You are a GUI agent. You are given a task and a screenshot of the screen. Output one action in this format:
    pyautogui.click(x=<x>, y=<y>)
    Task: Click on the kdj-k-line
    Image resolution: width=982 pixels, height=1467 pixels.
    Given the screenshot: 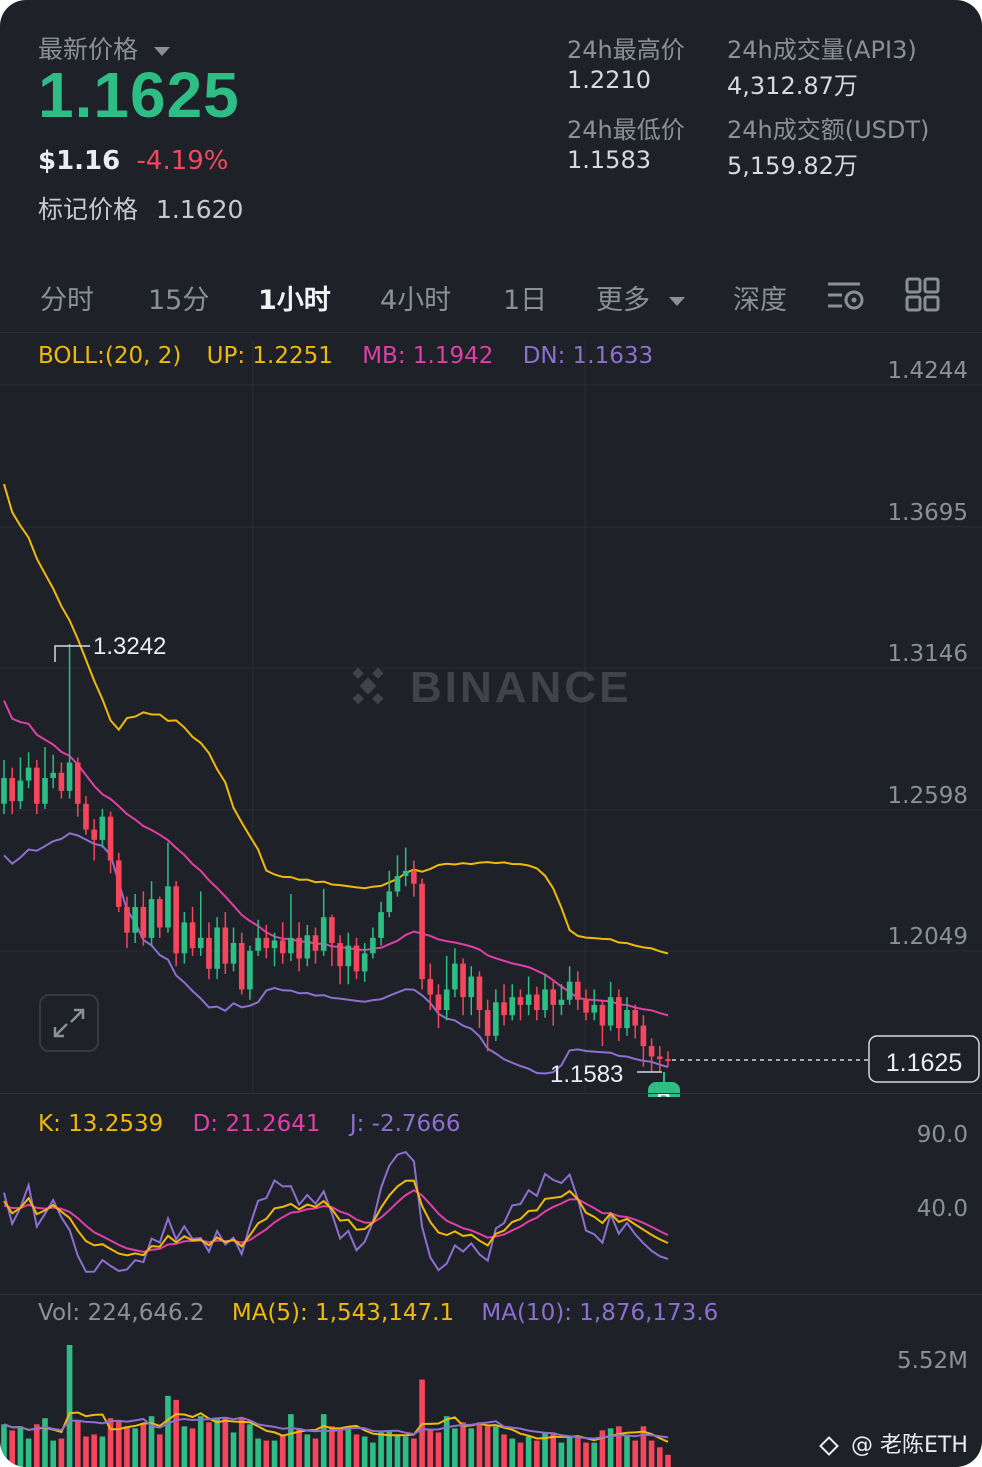 What is the action you would take?
    pyautogui.click(x=336, y=1218)
    